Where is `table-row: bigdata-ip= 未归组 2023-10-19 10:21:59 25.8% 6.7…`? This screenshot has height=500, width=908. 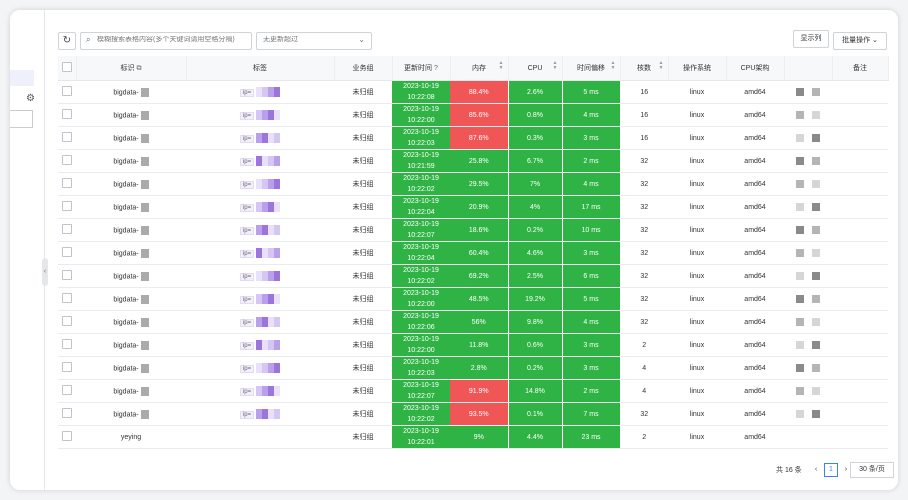 table-row: bigdata-ip= 未归组 2023-10-19 10:21:59 25.8% 6.7… is located at coordinates (473, 161).